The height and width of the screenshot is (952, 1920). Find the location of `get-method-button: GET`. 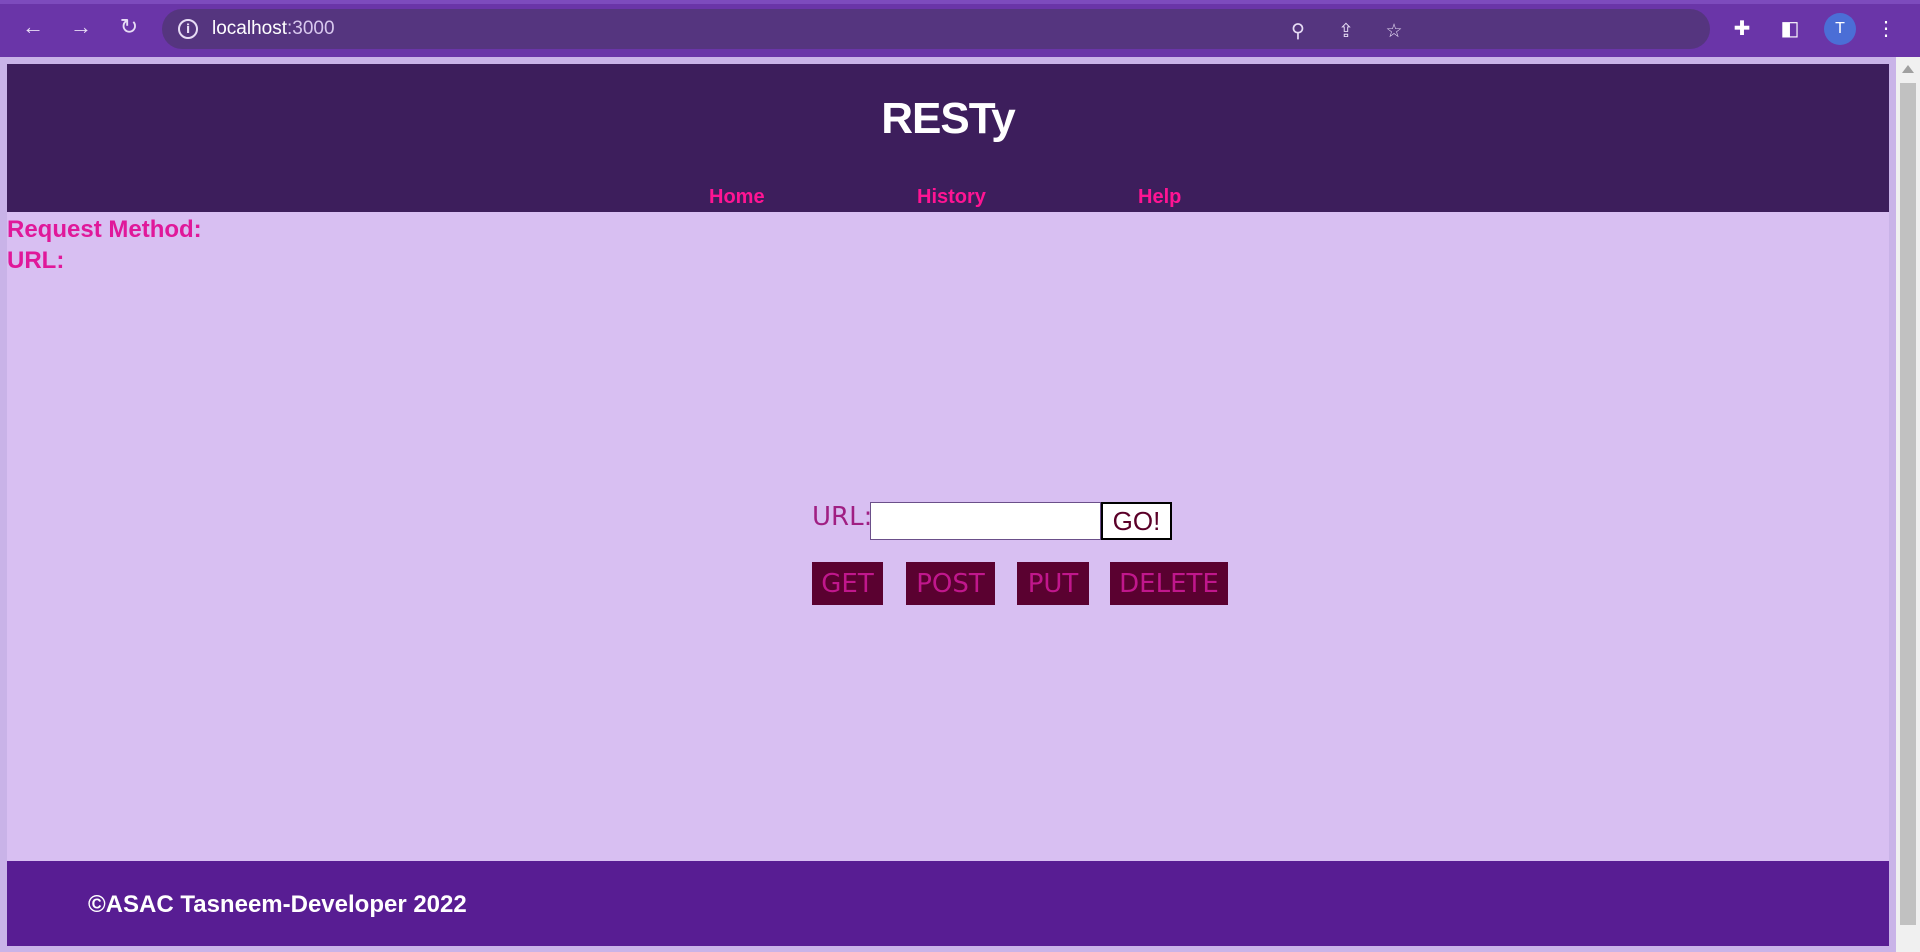

get-method-button: GET is located at coordinates (847, 583).